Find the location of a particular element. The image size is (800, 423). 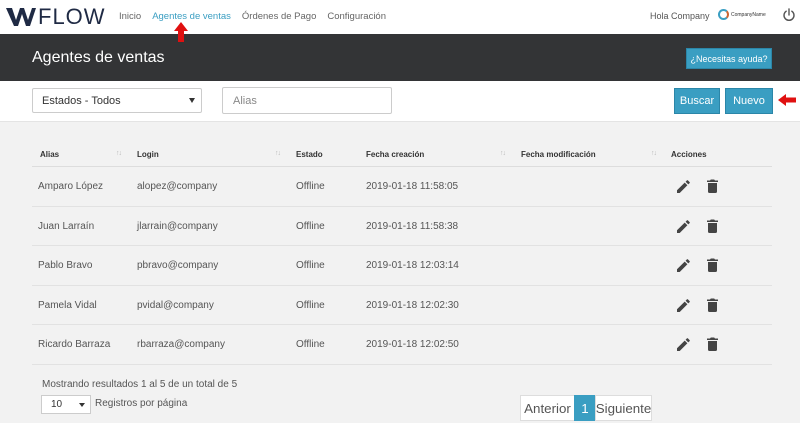

cell-alias: Ricardo Barraza is located at coordinates (74, 345).